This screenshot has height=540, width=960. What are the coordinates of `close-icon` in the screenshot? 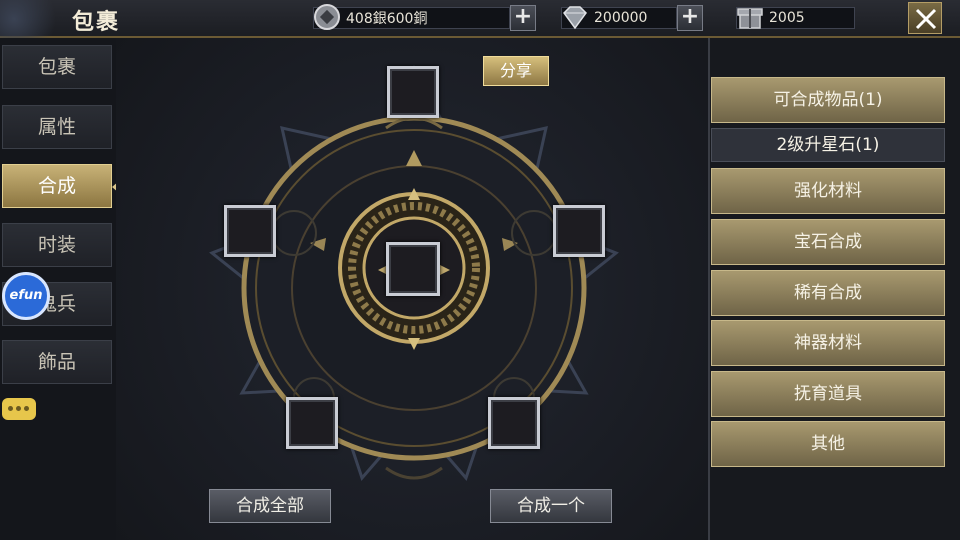 It's located at (926, 19).